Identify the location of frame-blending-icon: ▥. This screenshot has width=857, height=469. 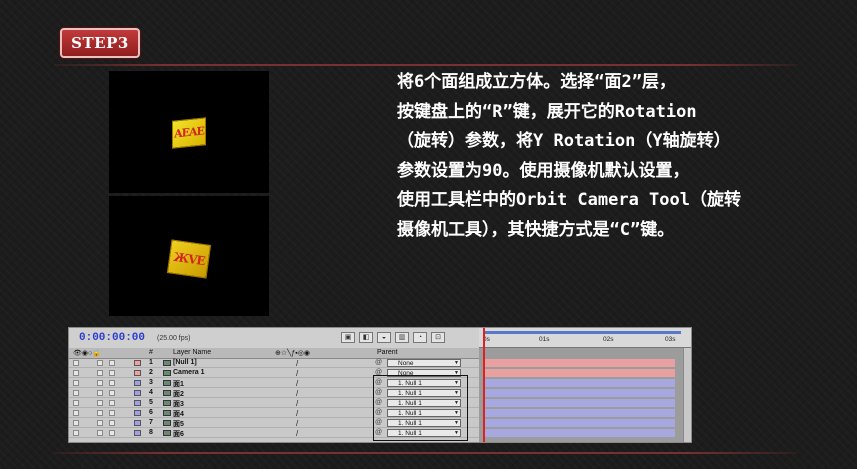
(402, 337).